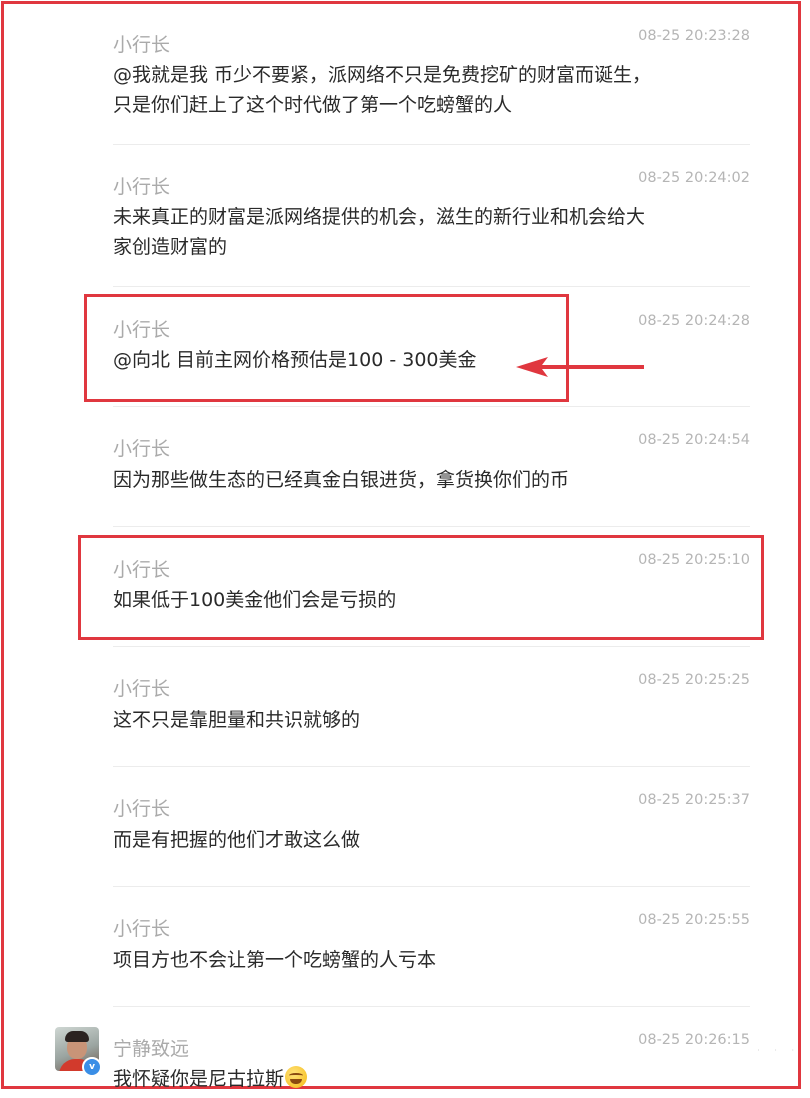 This screenshot has width=810, height=1098. Describe the element at coordinates (580, 367) in the screenshot. I see `red-arrow-icon` at that location.